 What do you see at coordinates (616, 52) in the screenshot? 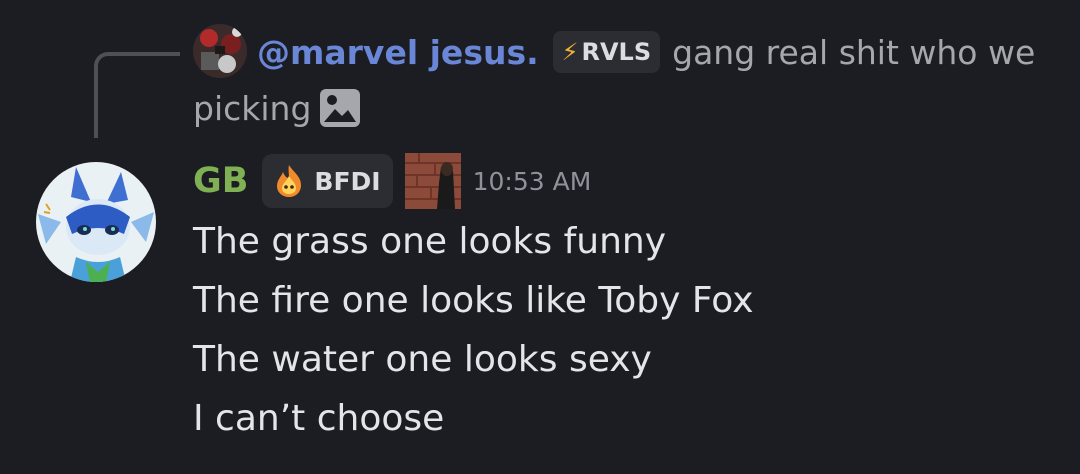
I see `server-tag-label: RVLS` at bounding box center [616, 52].